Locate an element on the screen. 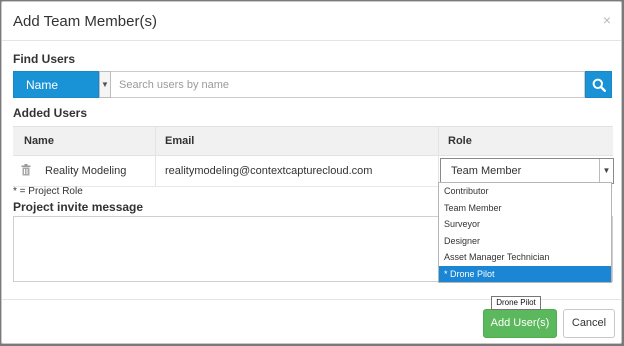 The height and width of the screenshot is (346, 624). project-role-footnote: * = Project Role is located at coordinates (48, 191).